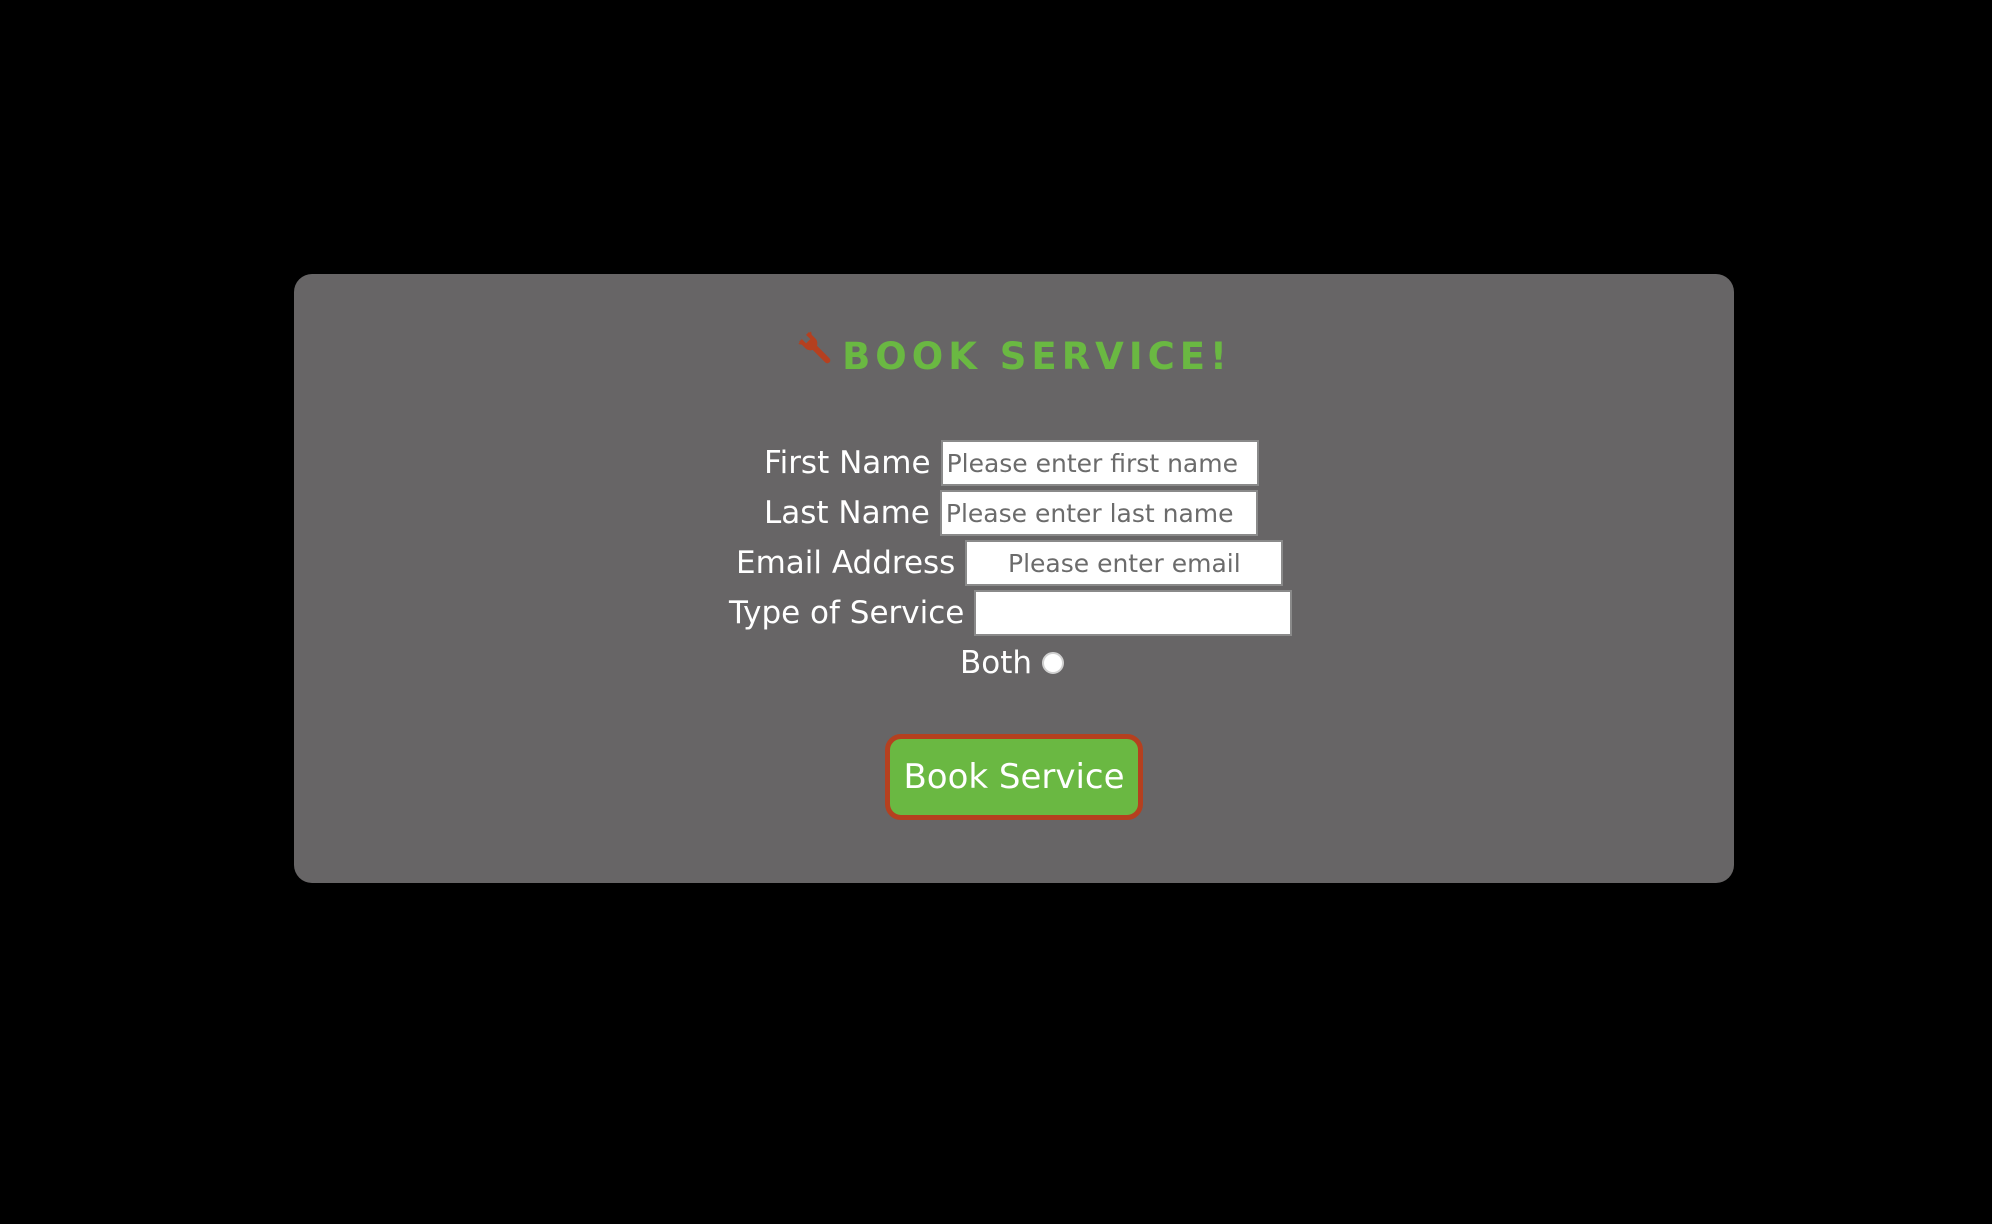  What do you see at coordinates (847, 463) in the screenshot?
I see `first-name-label: First Name` at bounding box center [847, 463].